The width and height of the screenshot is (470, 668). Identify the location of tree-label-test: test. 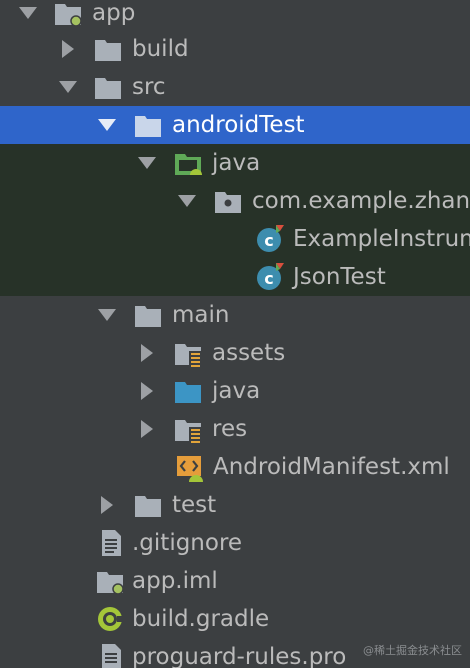
(194, 505).